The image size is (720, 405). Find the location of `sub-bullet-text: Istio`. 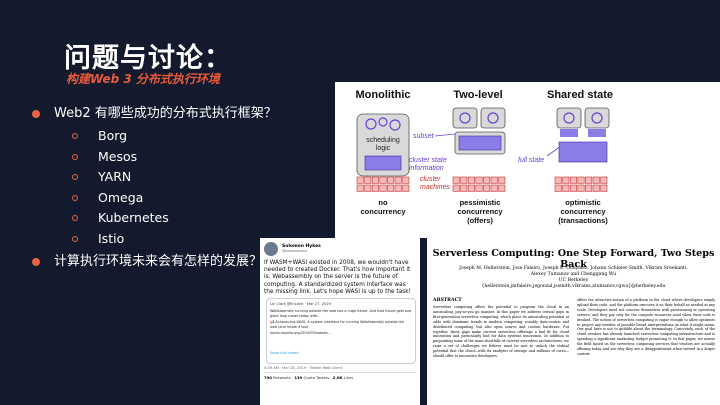

sub-bullet-text: Istio is located at coordinates (111, 238).